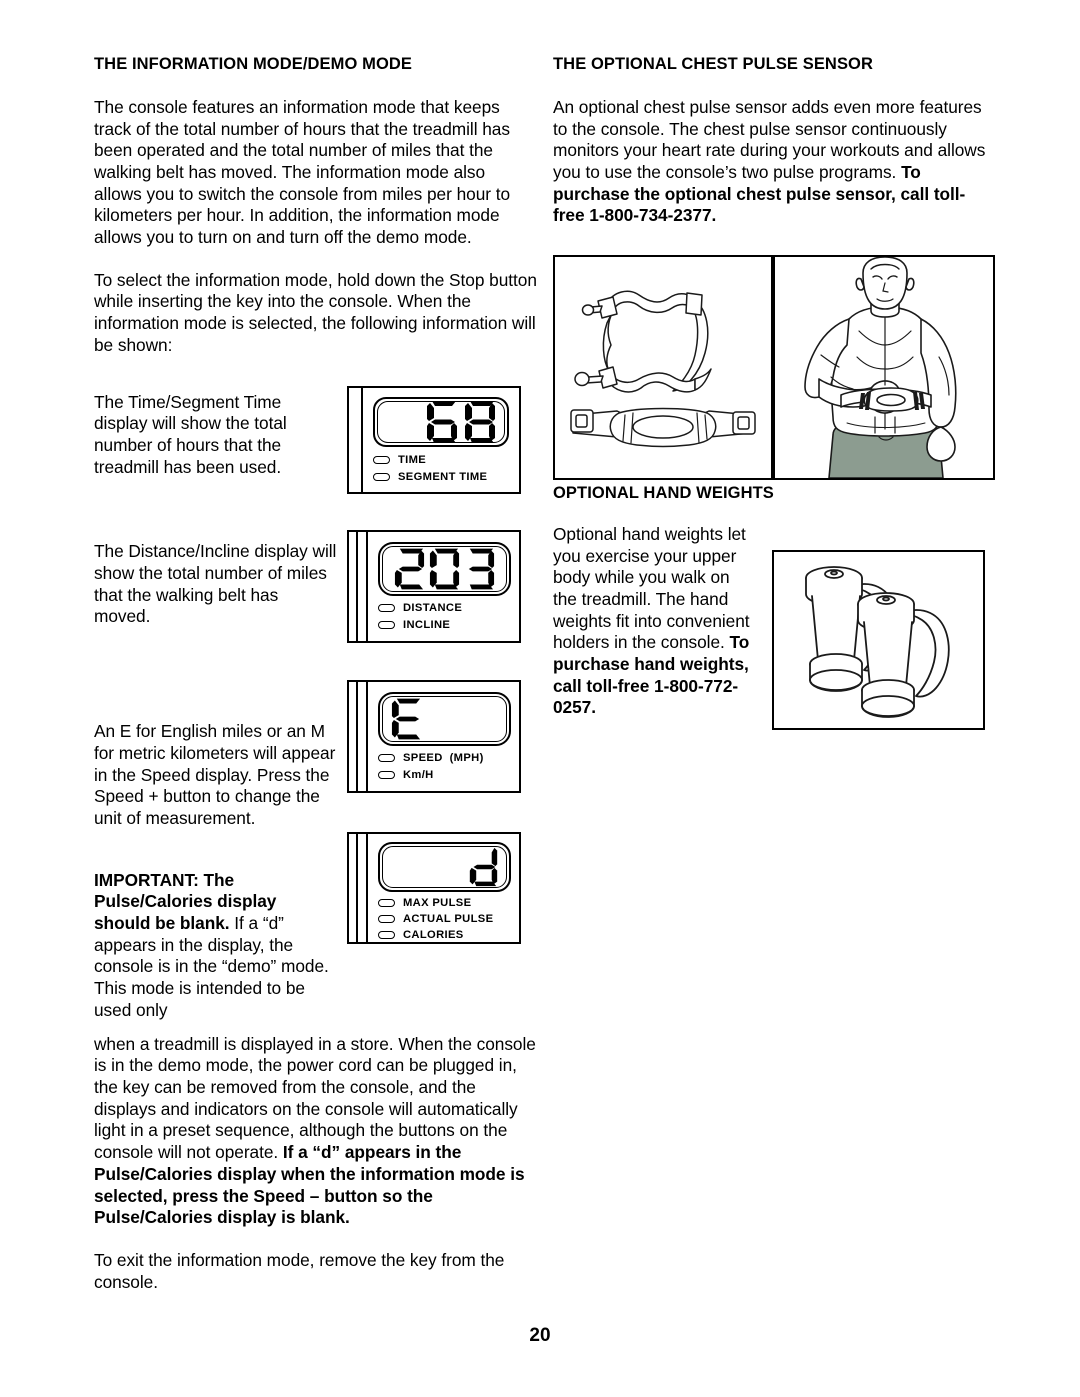 The image size is (1080, 1397). Describe the element at coordinates (253, 64) in the screenshot. I see `section-heading-information-mode: THE INFORMATION MODE/DEMO MODE` at that location.